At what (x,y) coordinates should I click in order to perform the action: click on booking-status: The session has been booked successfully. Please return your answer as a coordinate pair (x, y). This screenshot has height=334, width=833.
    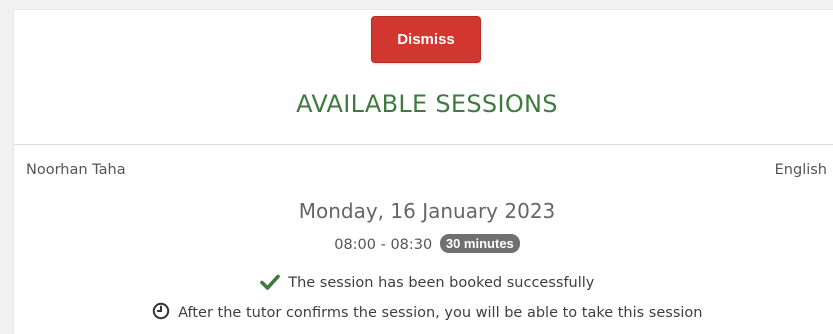
    Looking at the image, I should click on (423, 284).